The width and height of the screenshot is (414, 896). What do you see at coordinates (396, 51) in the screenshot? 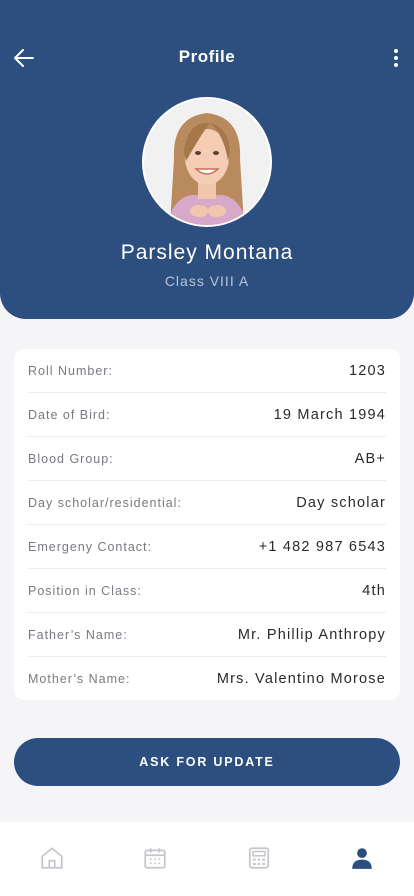
I see `more-vertical-icon` at bounding box center [396, 51].